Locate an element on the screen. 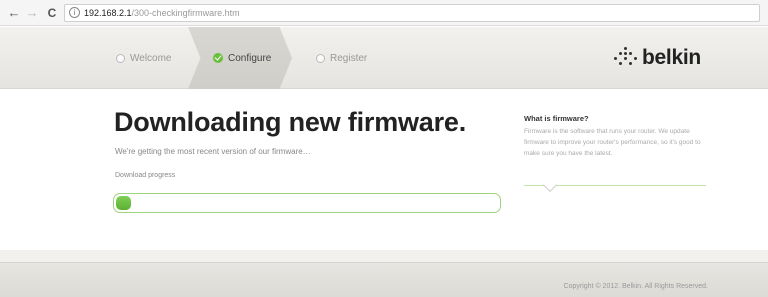 The width and height of the screenshot is (768, 297). url-path: /300-checkingfirmware.htm is located at coordinates (185, 13).